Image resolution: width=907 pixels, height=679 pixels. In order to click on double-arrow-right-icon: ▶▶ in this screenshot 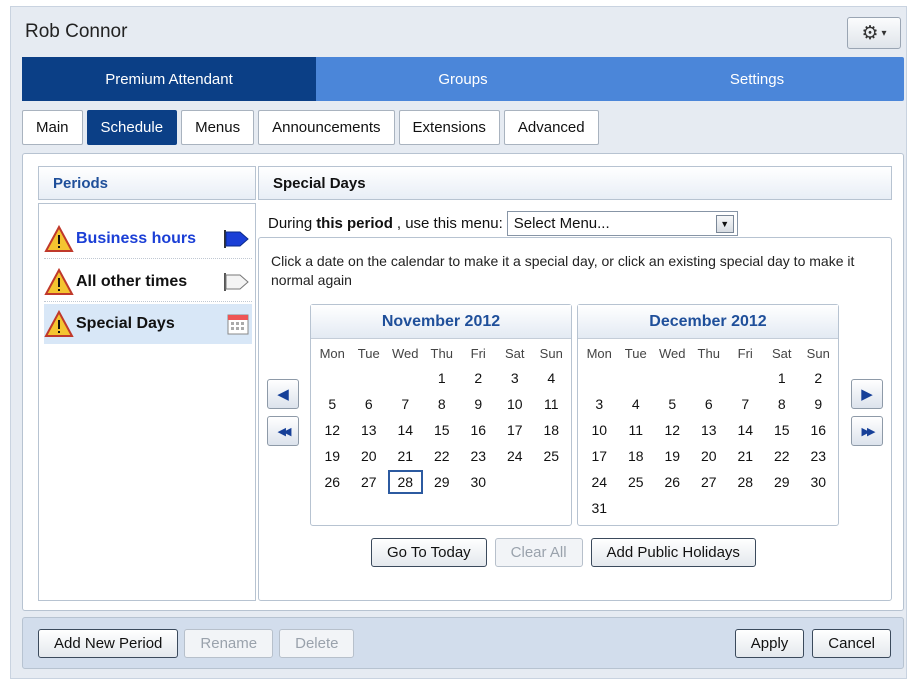, I will do `click(868, 431)`.